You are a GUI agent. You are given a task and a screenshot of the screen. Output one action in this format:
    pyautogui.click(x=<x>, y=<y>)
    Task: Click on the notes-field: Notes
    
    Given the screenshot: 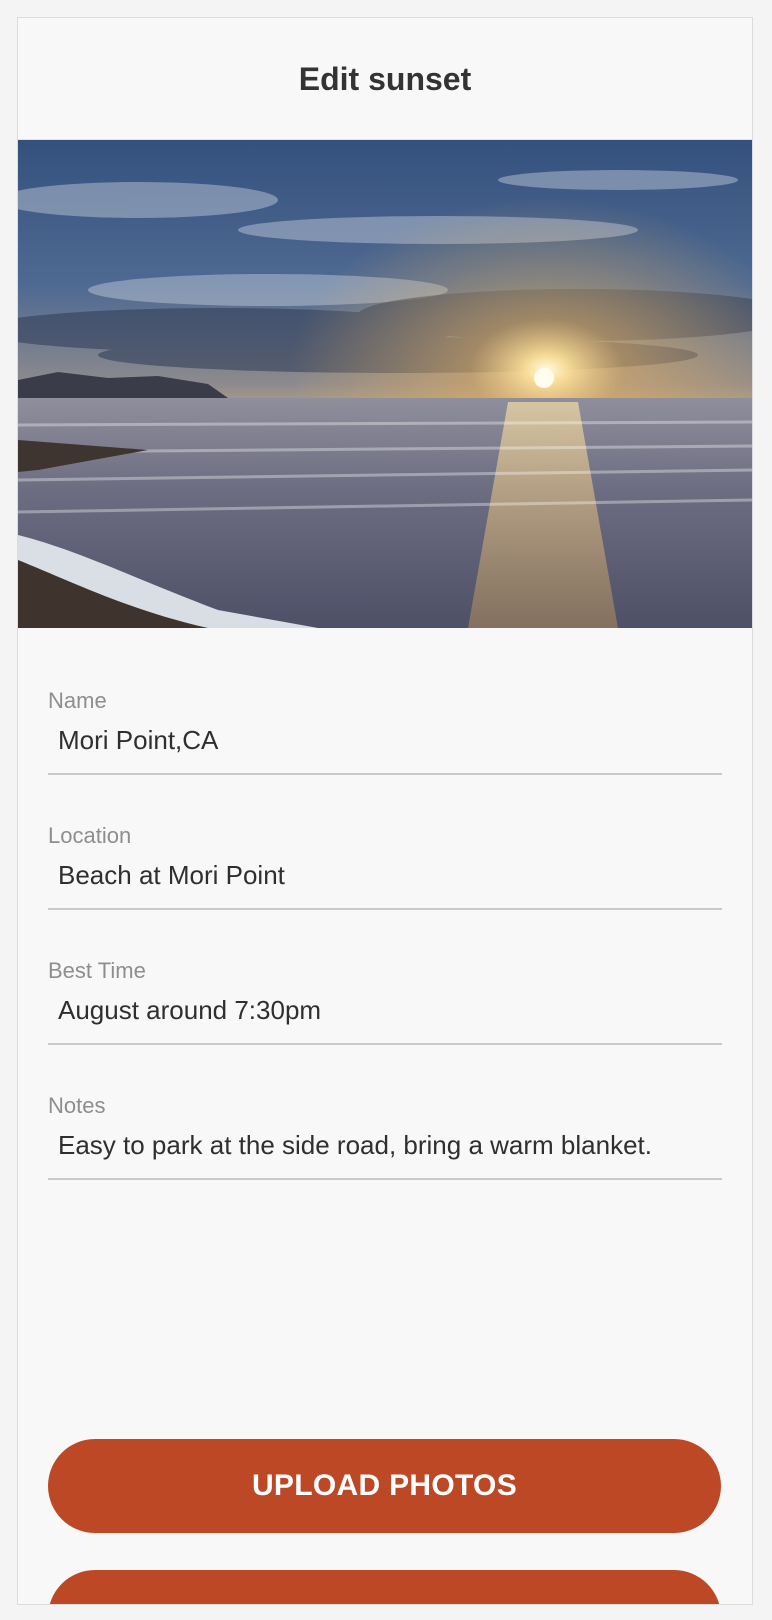 What is the action you would take?
    pyautogui.click(x=385, y=1136)
    